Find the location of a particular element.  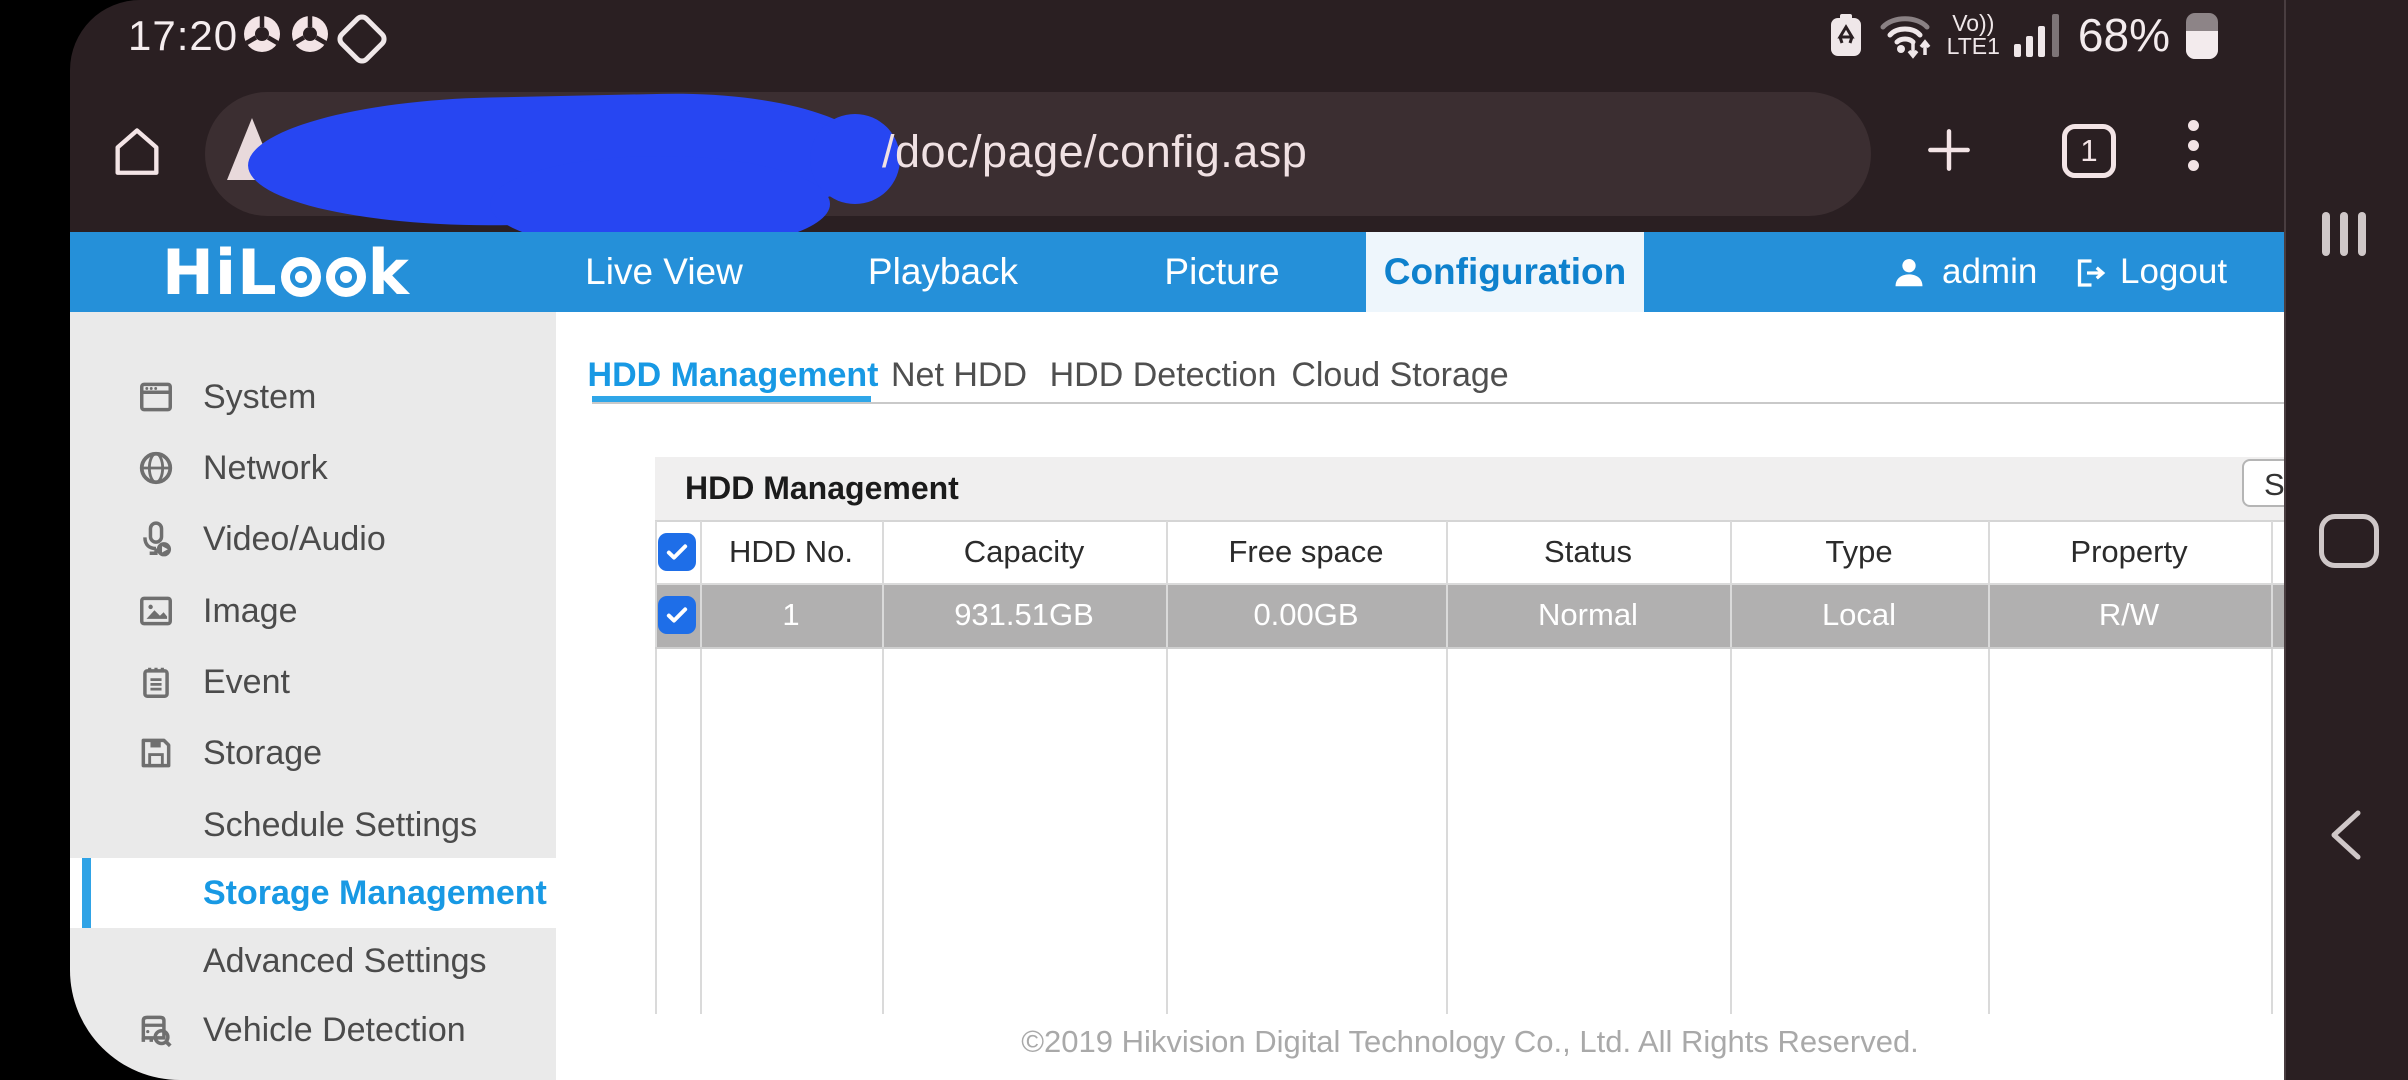

hilook-logo: HiL k is located at coordinates (286, 272).